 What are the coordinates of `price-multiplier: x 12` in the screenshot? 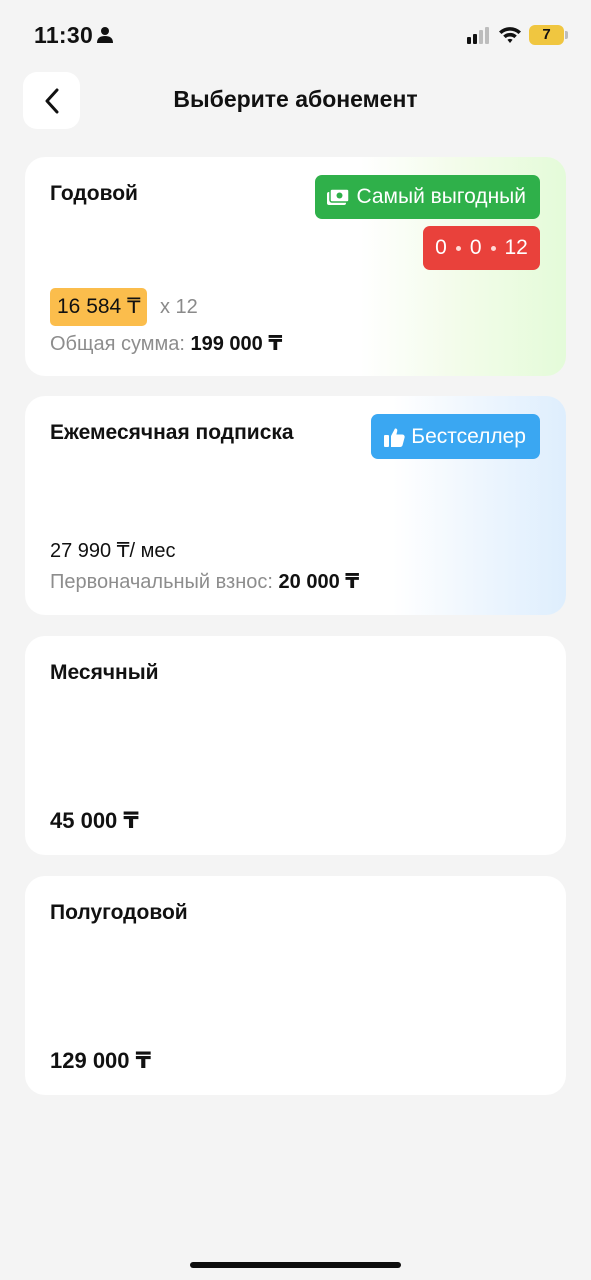 It's located at (179, 307).